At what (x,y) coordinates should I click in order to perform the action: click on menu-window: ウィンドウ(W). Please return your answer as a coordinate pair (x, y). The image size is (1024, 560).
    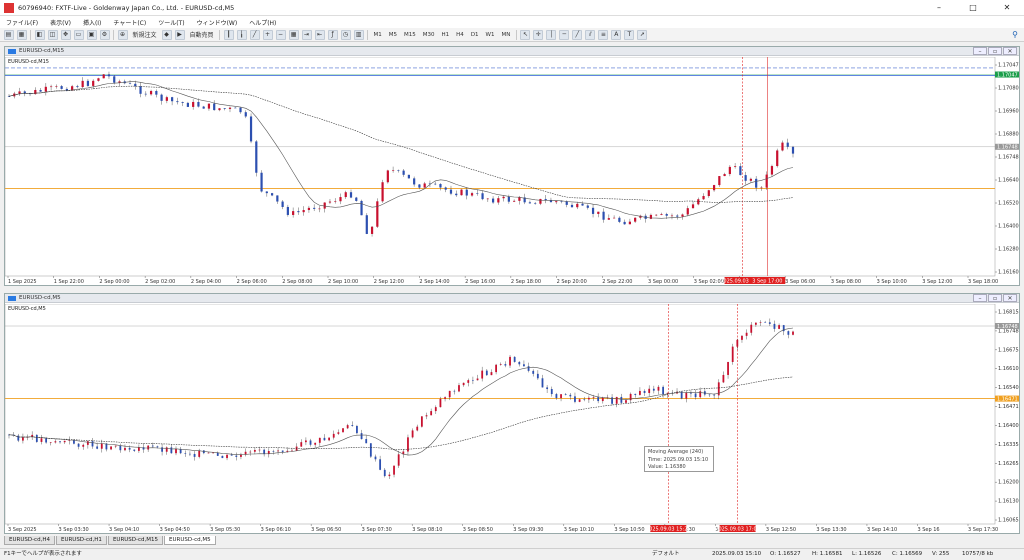
    Looking at the image, I should click on (217, 22).